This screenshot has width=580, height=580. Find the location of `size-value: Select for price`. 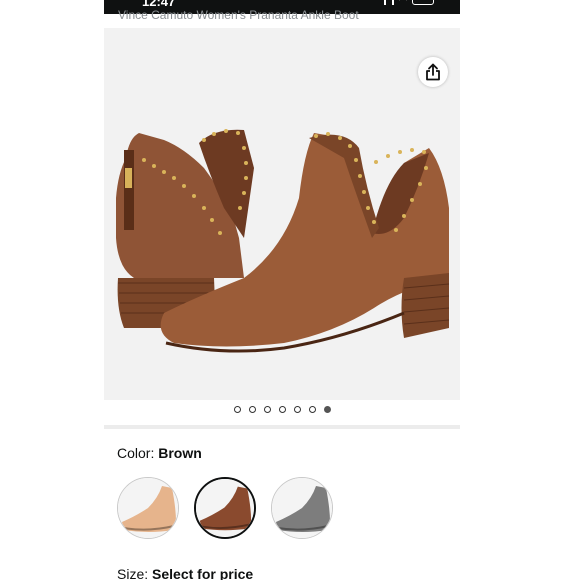

size-value: Select for price is located at coordinates (202, 573).